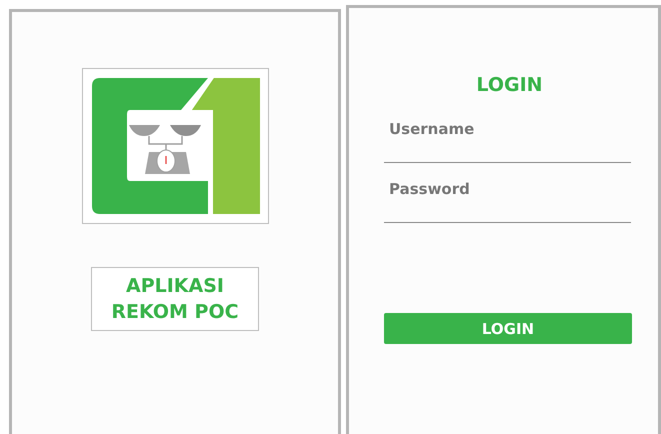 The width and height of the screenshot is (661, 434). I want to click on logo-icon, so click(175, 146).